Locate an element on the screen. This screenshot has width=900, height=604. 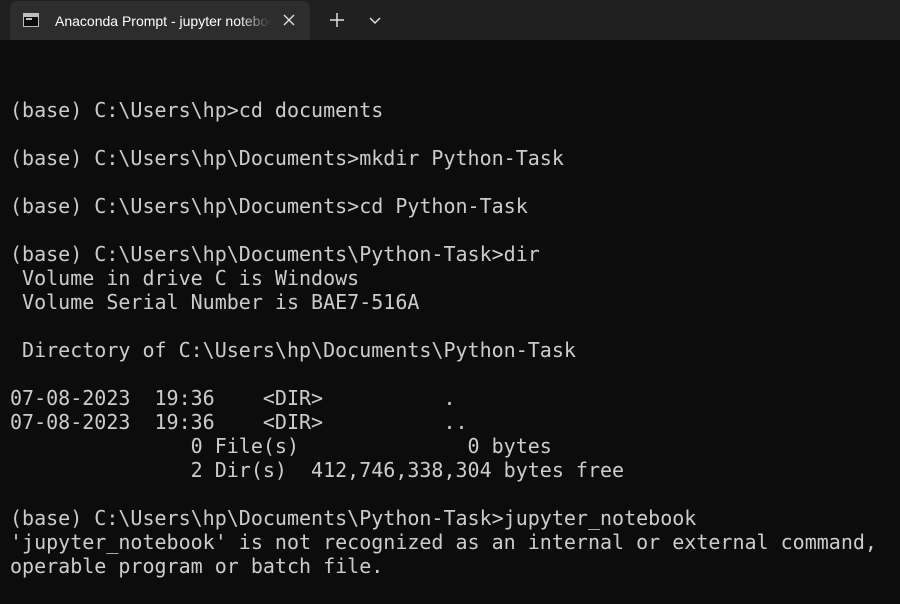
chevron-down-icon is located at coordinates (375, 21).